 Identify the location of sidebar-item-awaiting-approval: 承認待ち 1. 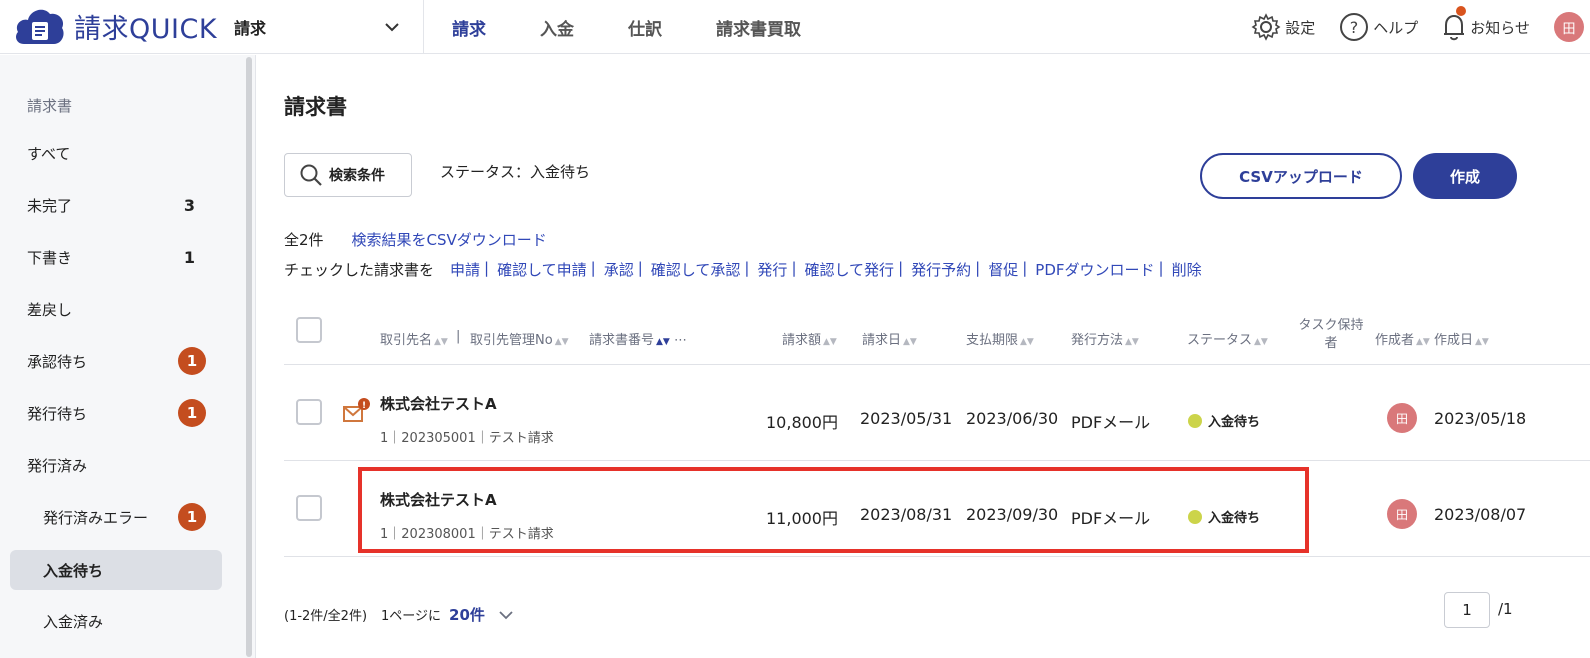
(116, 361).